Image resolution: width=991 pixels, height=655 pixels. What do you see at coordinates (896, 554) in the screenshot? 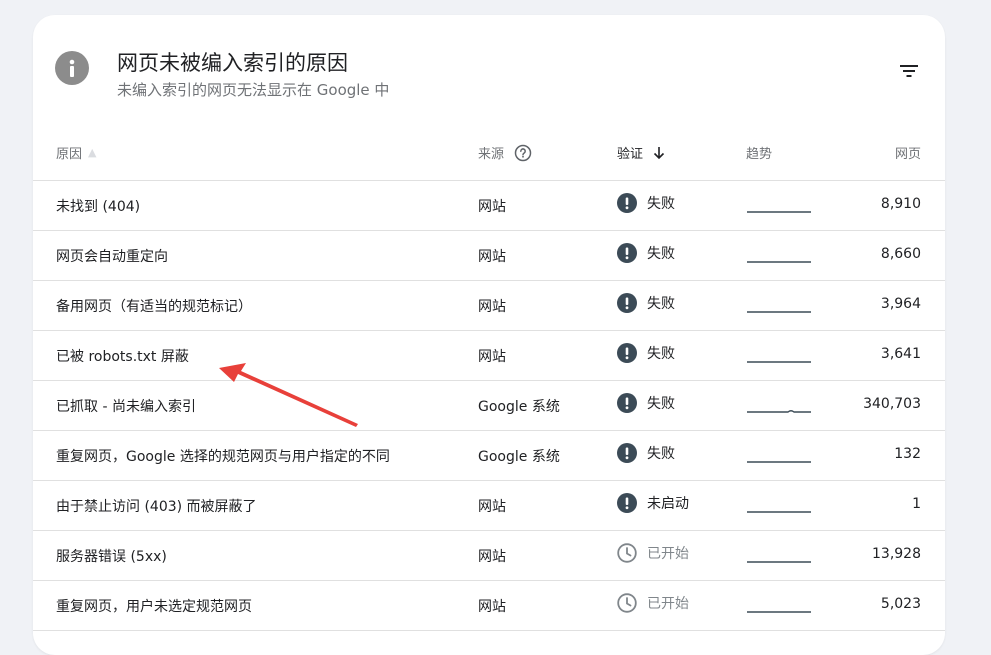
I see `pages-count: 13,928` at bounding box center [896, 554].